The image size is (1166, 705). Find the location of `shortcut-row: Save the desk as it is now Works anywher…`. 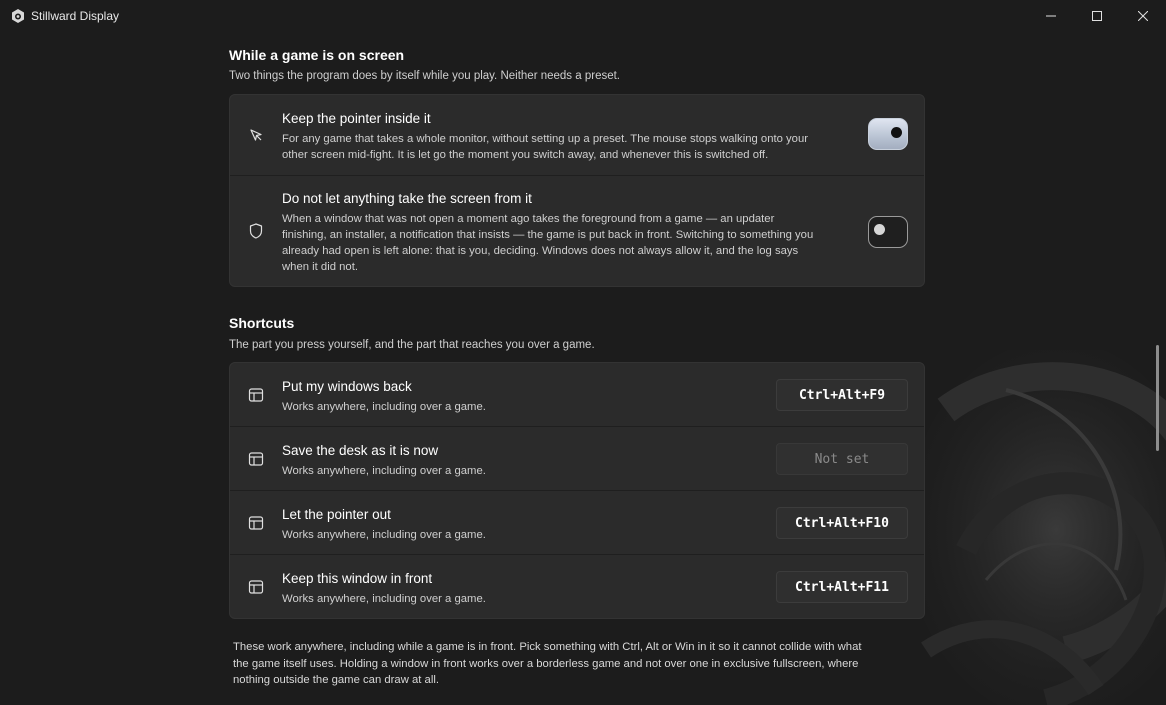

shortcut-row: Save the desk as it is now Works anywher… is located at coordinates (577, 459).